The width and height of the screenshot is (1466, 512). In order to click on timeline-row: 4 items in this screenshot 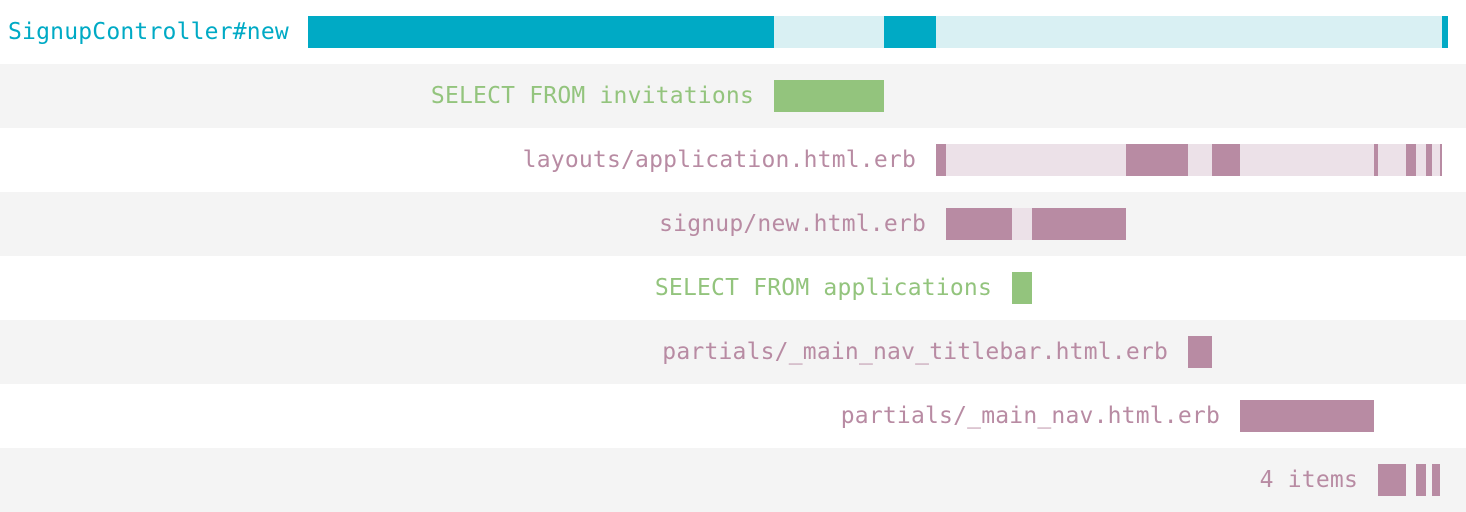, I will do `click(733, 480)`.